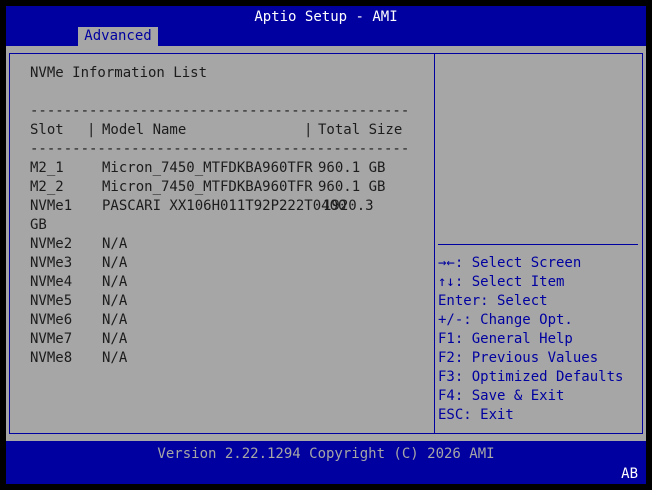 The height and width of the screenshot is (490, 652). Describe the element at coordinates (501, 396) in the screenshot. I see `help-save-exit: F4: Save & Exit` at that location.